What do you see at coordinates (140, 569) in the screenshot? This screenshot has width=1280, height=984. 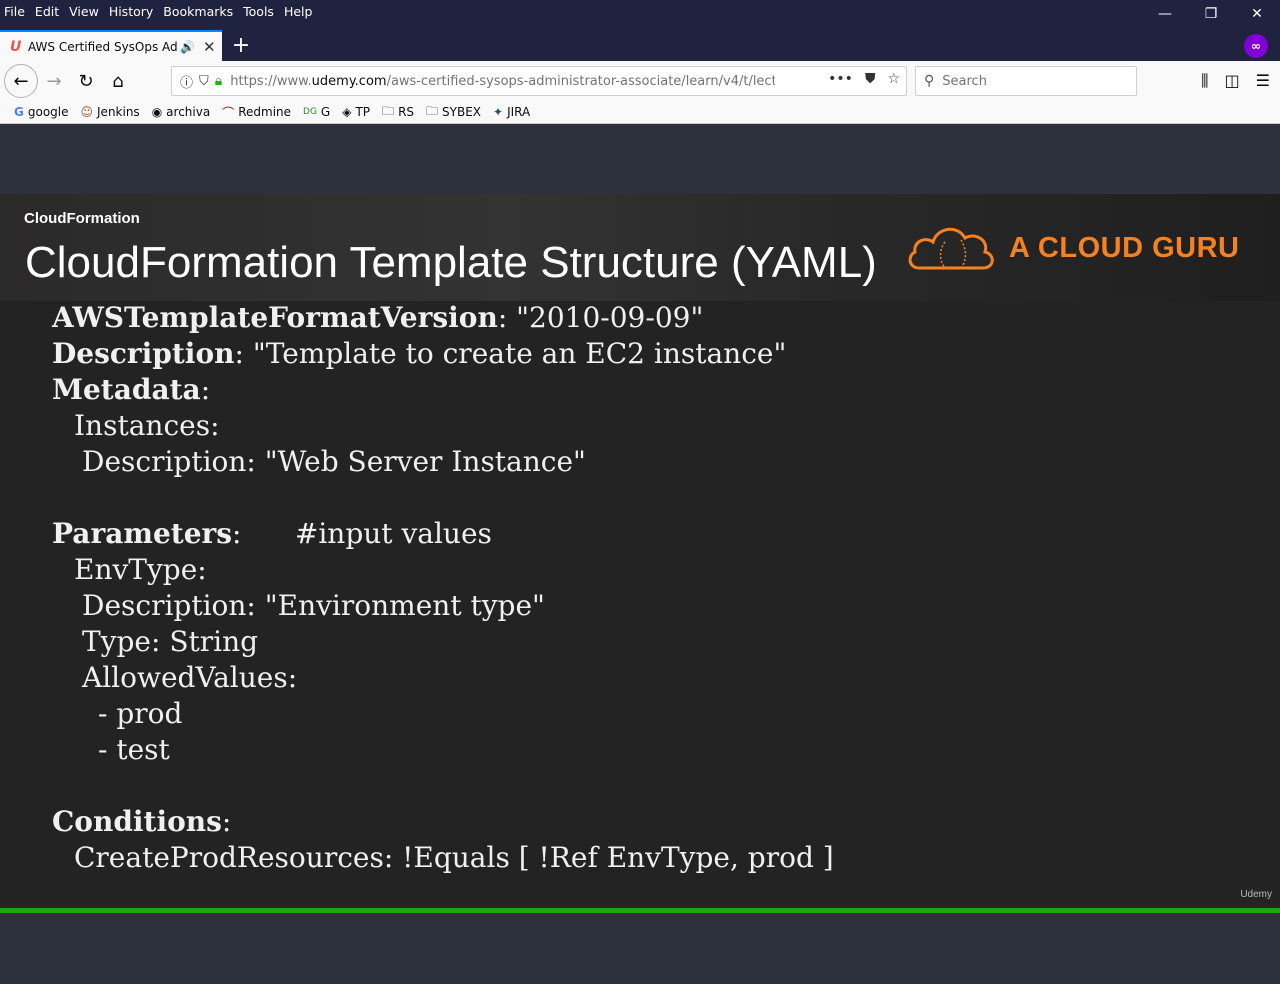 I see `yaml-value: EnvType:` at bounding box center [140, 569].